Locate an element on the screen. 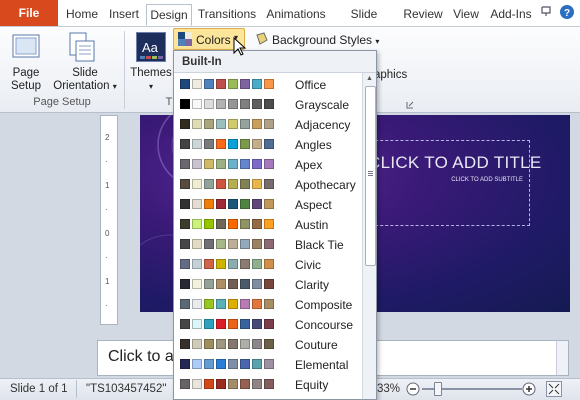  zoom-out-icon is located at coordinates (413, 389).